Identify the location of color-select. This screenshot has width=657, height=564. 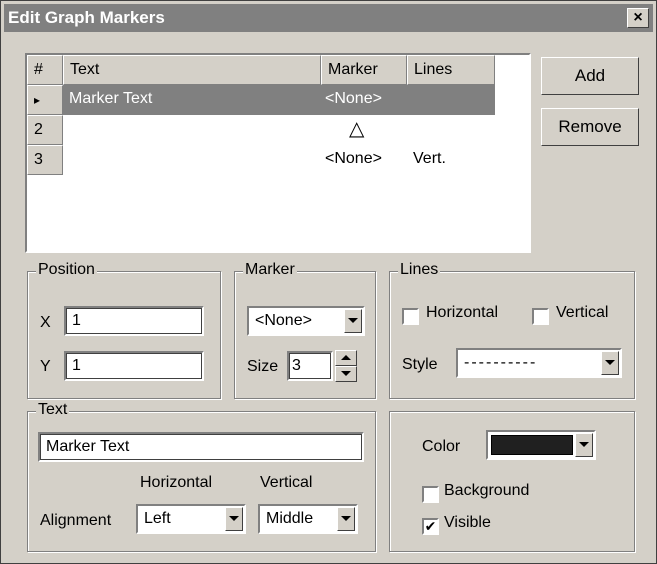
(541, 445).